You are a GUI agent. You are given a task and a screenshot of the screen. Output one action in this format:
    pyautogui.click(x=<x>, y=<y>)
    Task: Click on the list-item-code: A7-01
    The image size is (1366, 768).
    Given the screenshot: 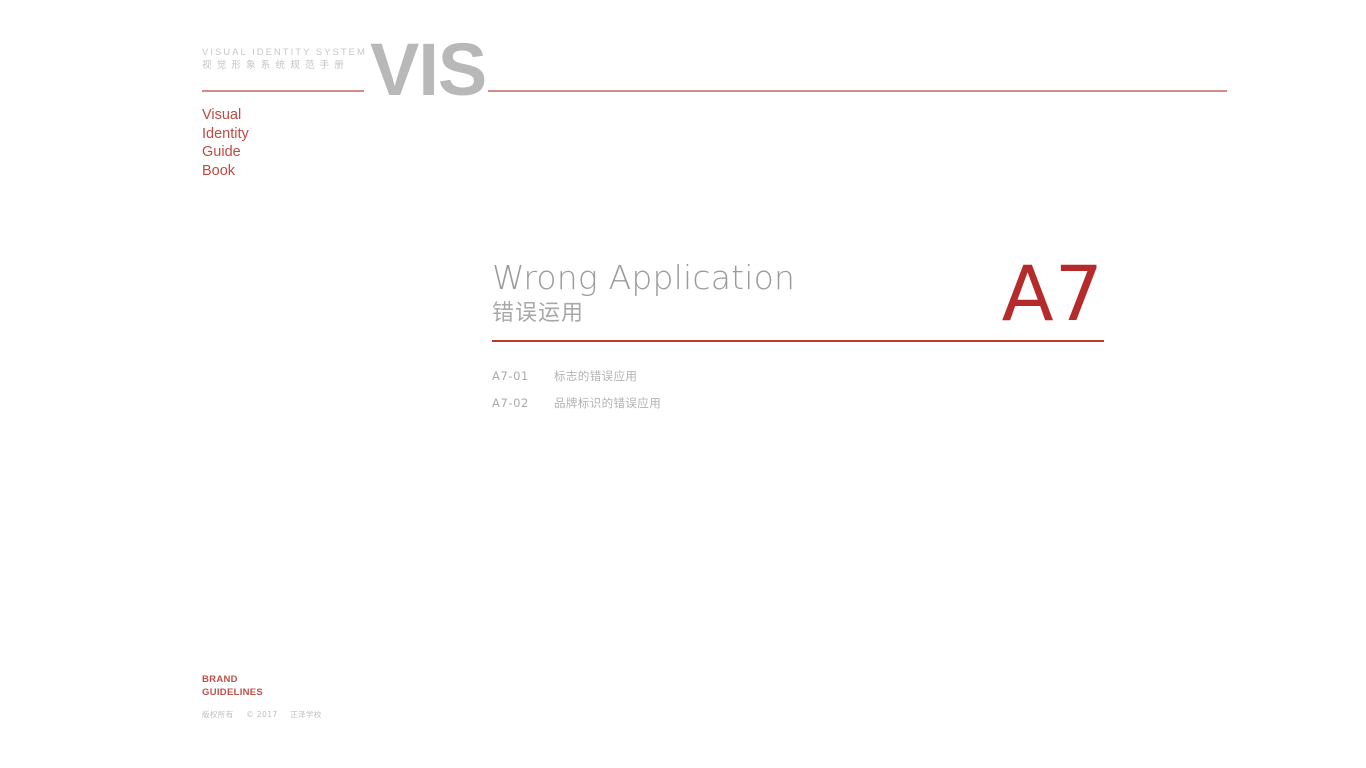 What is the action you would take?
    pyautogui.click(x=510, y=376)
    